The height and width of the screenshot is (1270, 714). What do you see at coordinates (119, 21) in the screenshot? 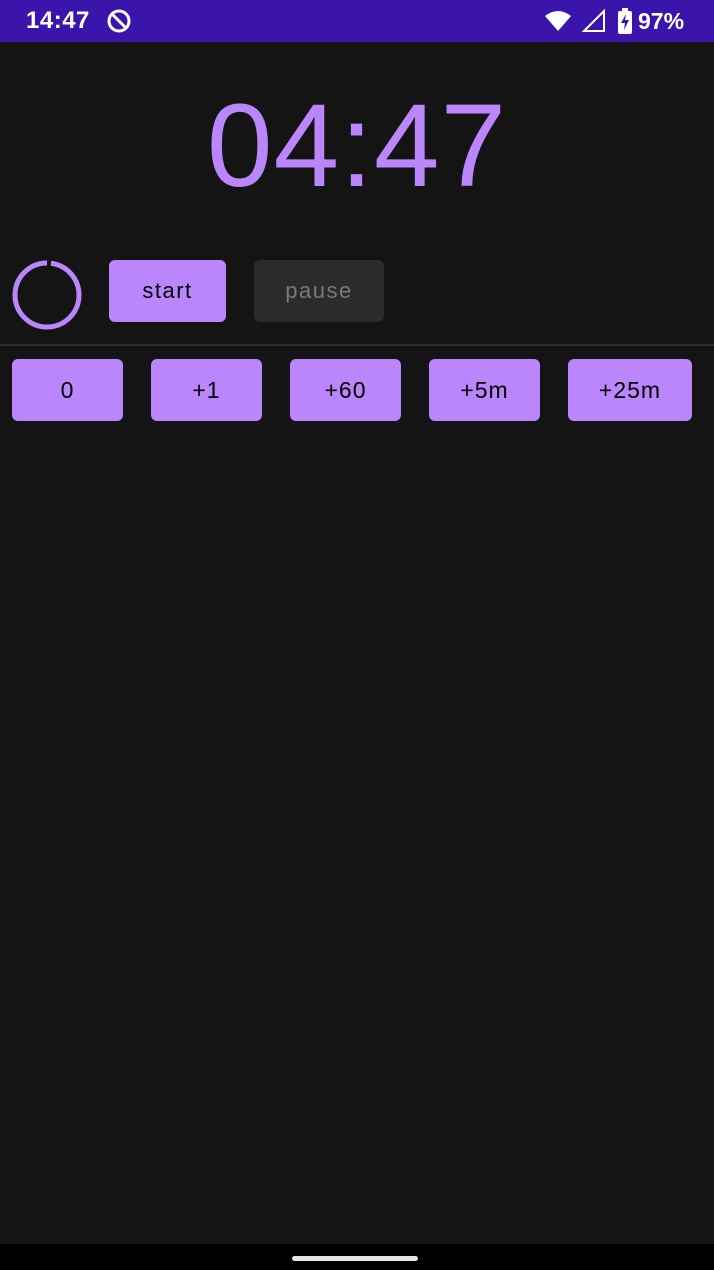
I see `do-not-disturb-icon` at bounding box center [119, 21].